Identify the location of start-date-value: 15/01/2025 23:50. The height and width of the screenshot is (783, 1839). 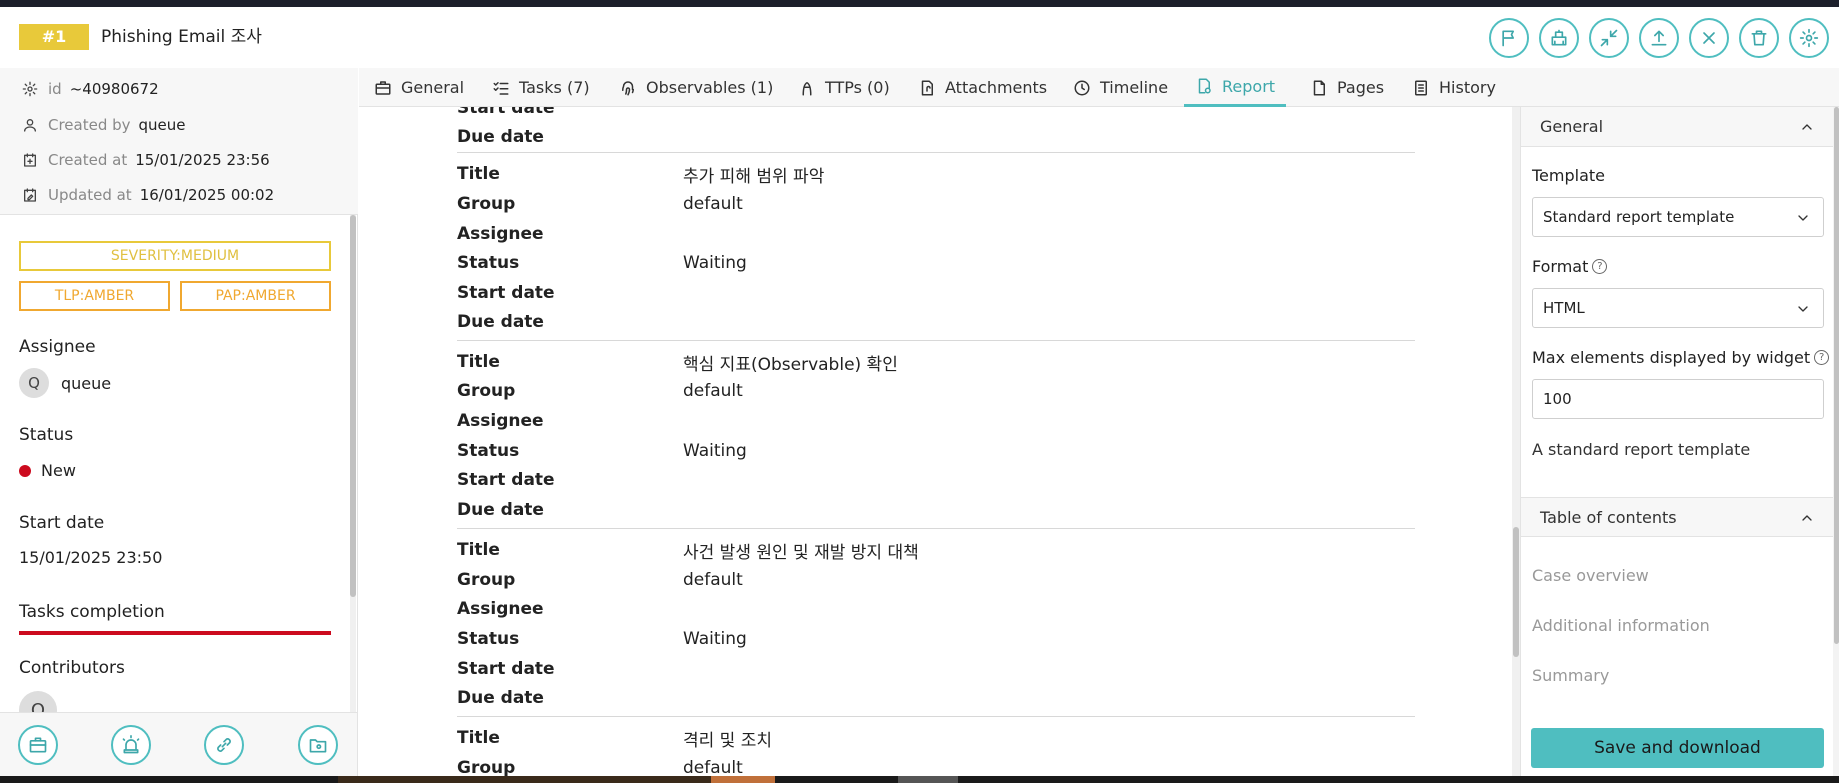
(90, 557).